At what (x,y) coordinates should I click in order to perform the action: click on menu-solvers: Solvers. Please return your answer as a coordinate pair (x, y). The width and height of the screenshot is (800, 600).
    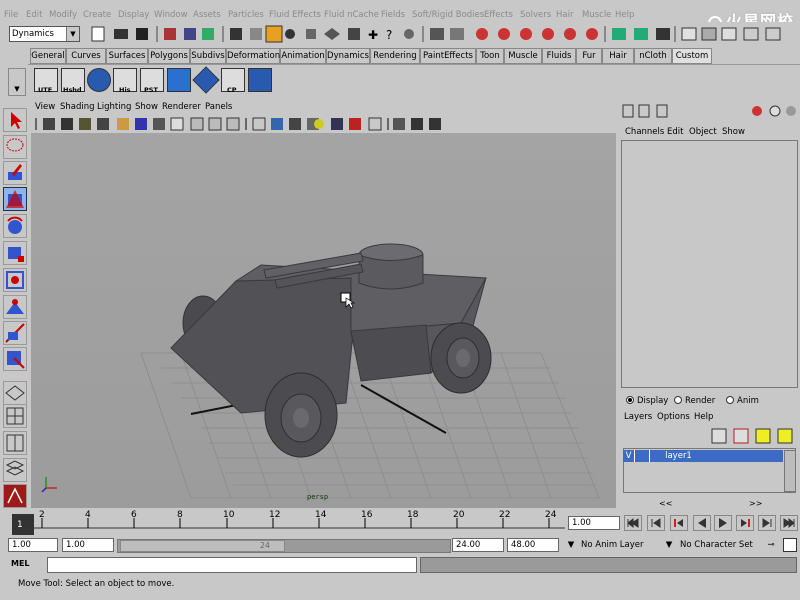
    Looking at the image, I should click on (535, 15).